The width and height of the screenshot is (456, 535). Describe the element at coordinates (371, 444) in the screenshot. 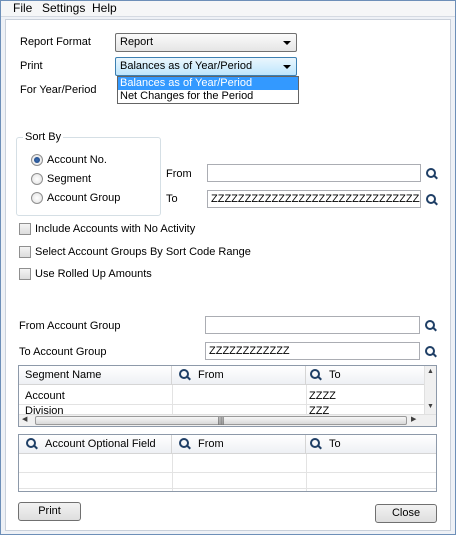

I see `col-optional-to: To` at that location.